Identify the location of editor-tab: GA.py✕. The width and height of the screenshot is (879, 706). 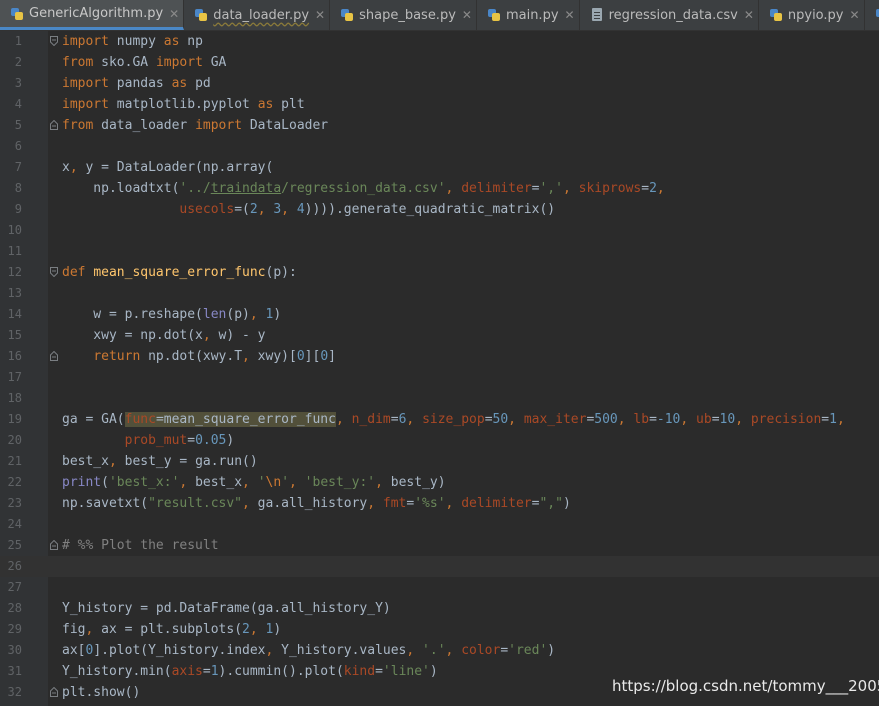
(872, 15).